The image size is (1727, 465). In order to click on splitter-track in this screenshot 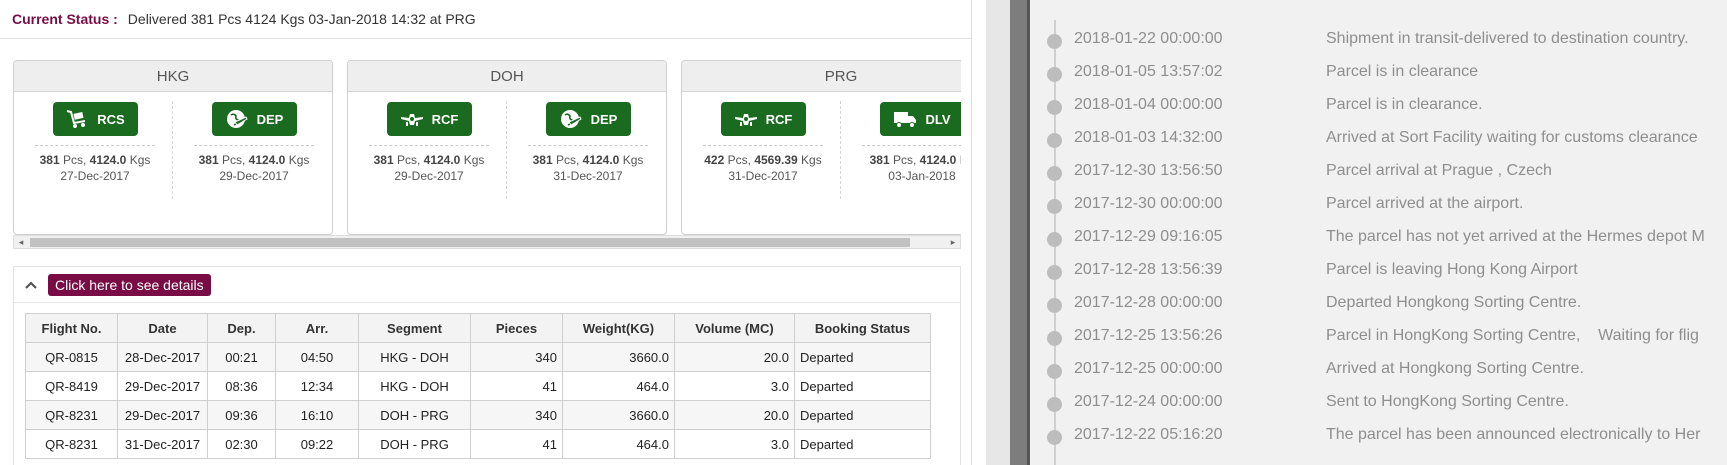, I will do `click(998, 232)`.